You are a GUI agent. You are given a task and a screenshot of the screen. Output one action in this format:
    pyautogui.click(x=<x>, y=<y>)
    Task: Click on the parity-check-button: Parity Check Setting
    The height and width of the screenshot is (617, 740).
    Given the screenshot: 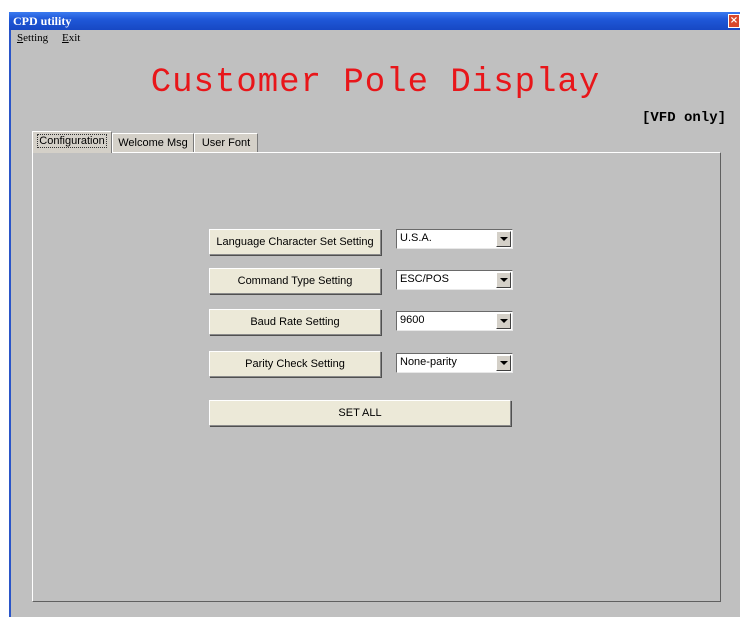 What is the action you would take?
    pyautogui.click(x=295, y=364)
    